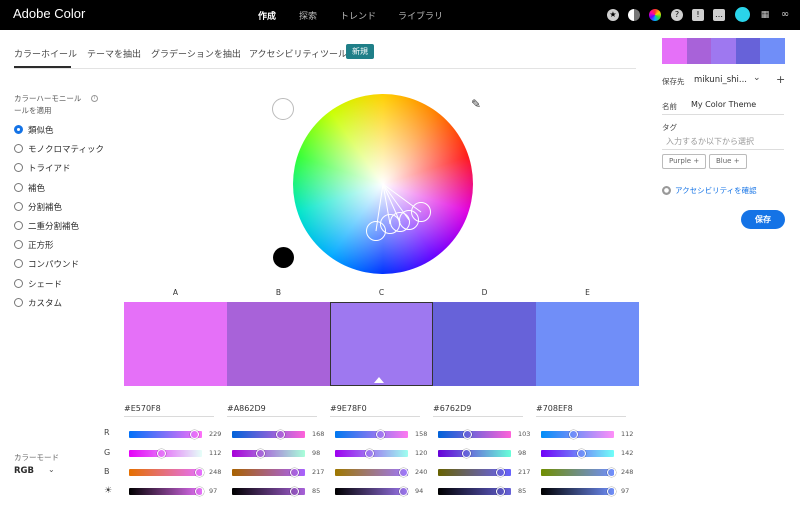  What do you see at coordinates (34, 130) in the screenshot?
I see `harmony-rule-item: 類似色` at bounding box center [34, 130].